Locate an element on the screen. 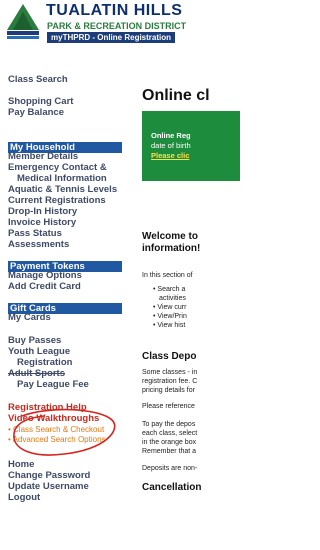 This screenshot has width=320, height=550. bullet-item: activities is located at coordinates (172, 298).